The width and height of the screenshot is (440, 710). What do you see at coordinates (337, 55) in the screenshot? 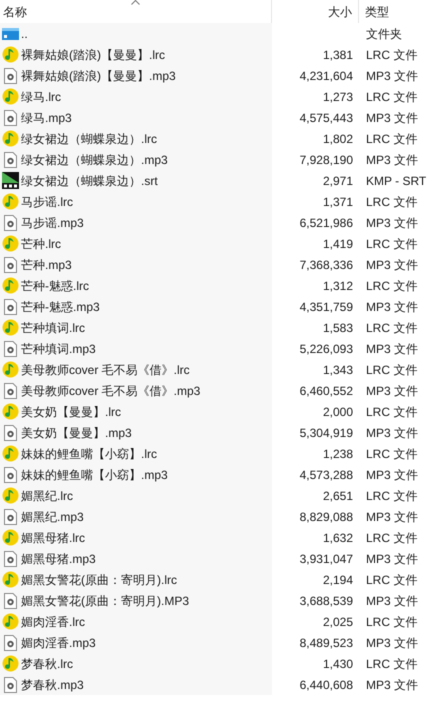
I see `file-size: 1,381` at bounding box center [337, 55].